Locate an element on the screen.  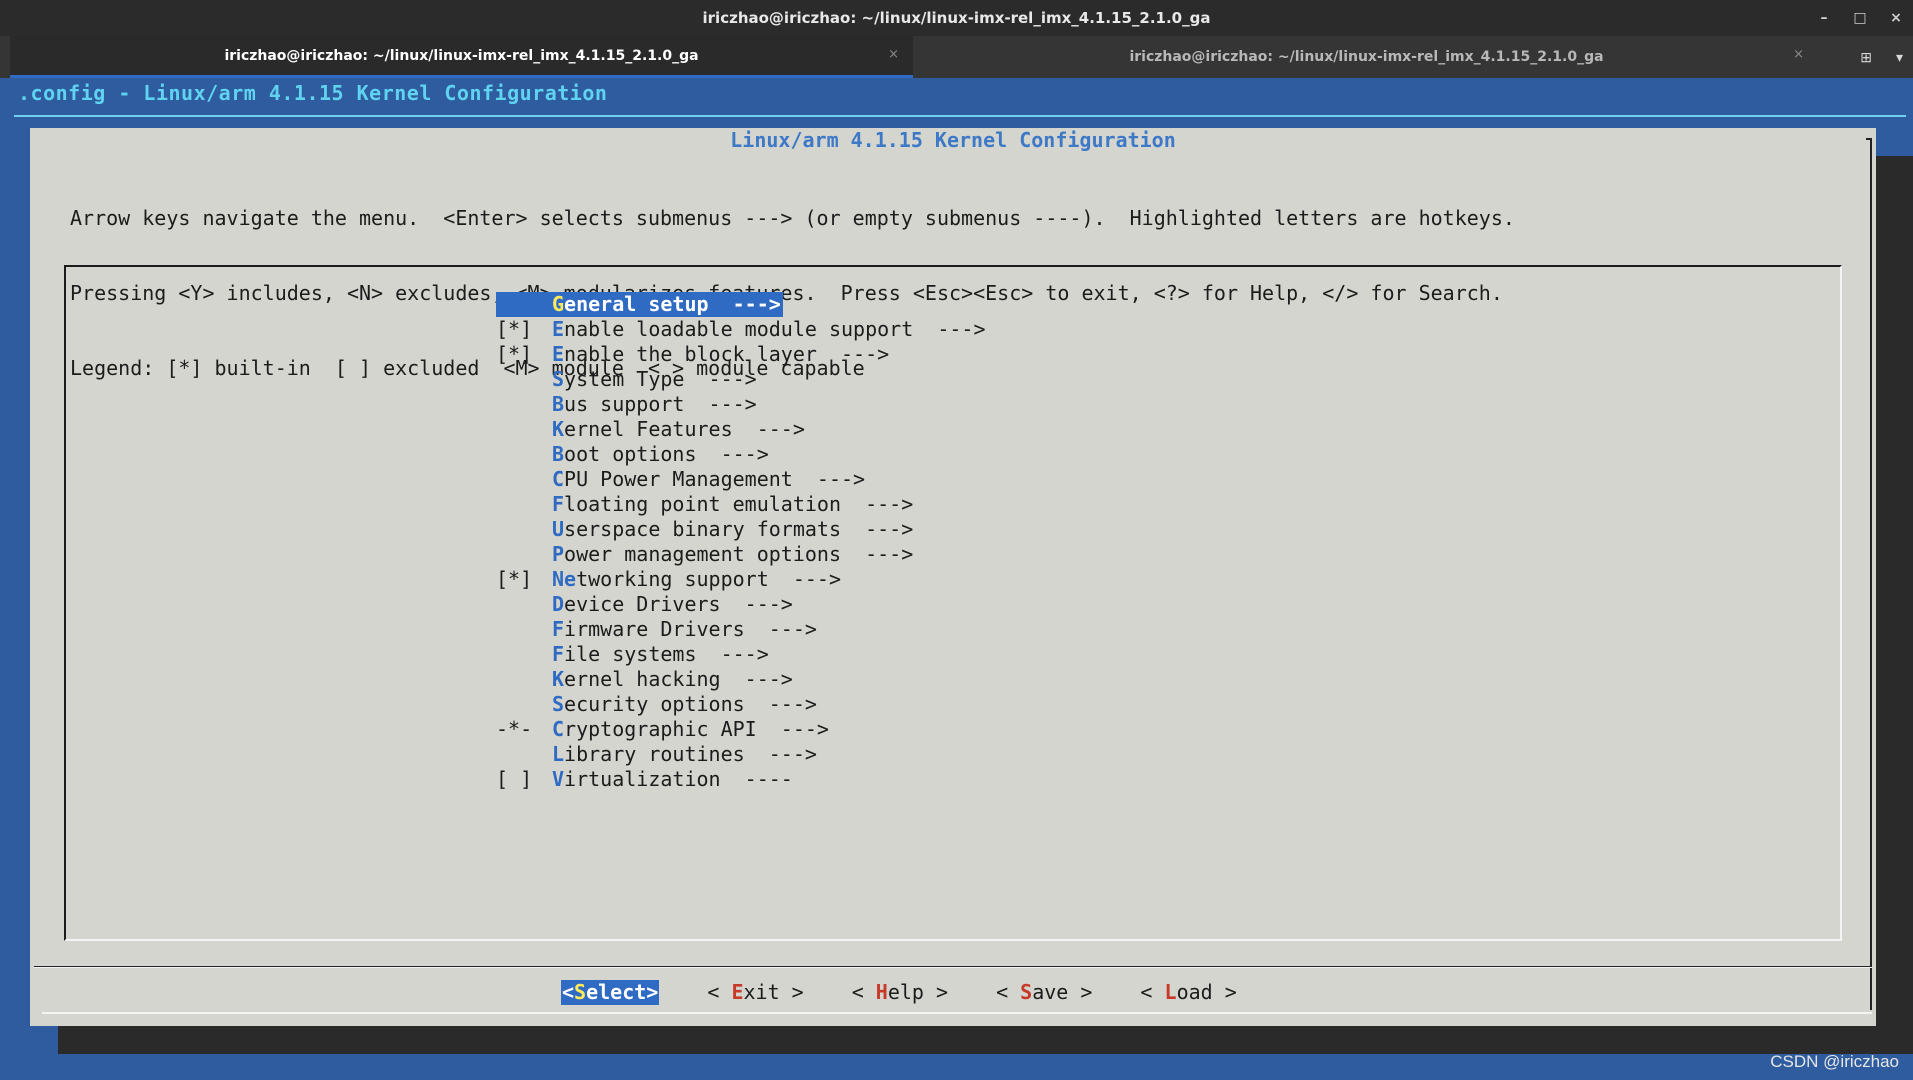
menu-item-entry: [*] Networking support ---> is located at coordinates (740, 579).